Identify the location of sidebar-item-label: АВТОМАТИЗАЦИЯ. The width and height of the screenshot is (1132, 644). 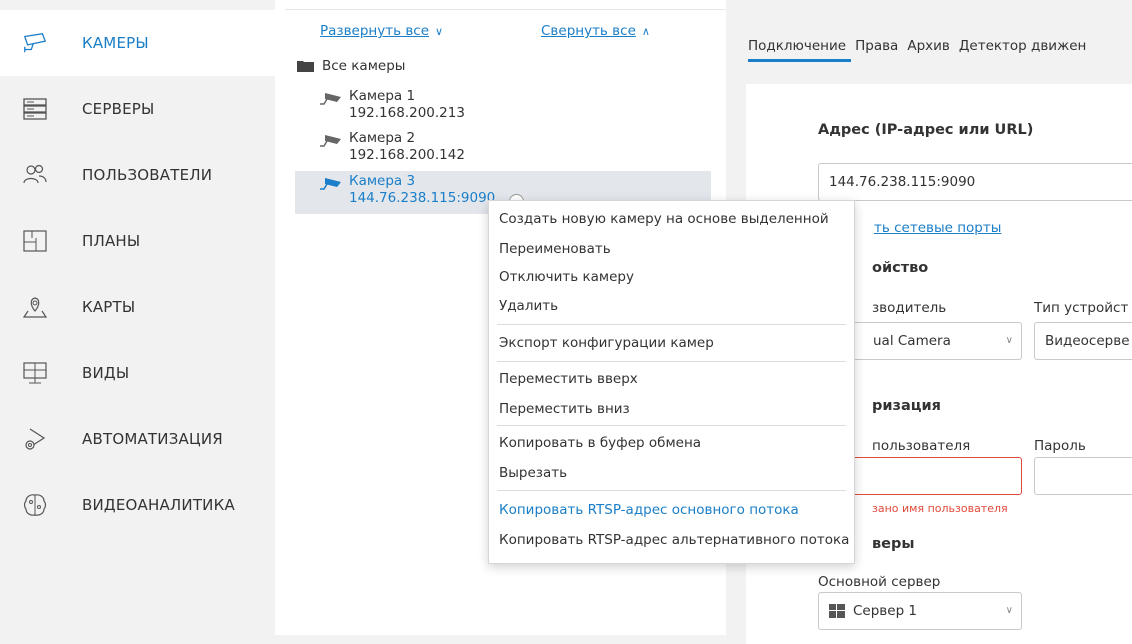
(152, 439).